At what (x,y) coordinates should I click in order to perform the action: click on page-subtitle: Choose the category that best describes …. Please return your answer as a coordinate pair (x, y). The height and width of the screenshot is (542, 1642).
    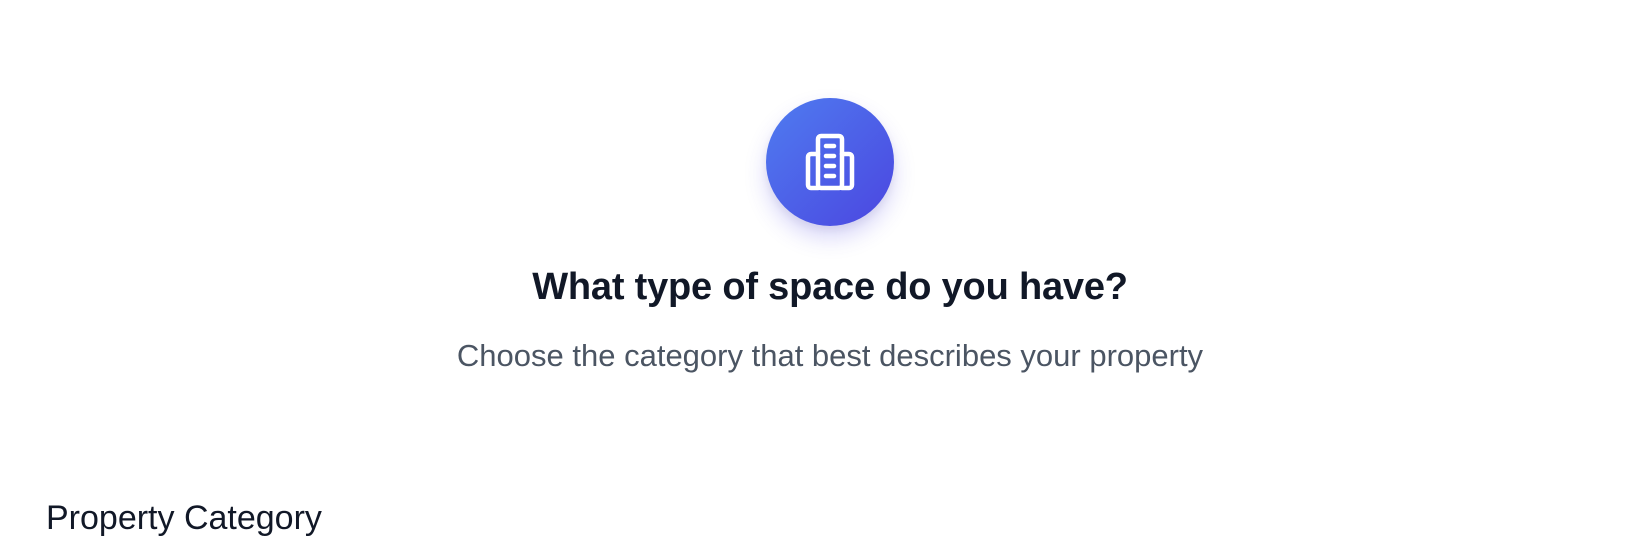
    Looking at the image, I should click on (830, 355).